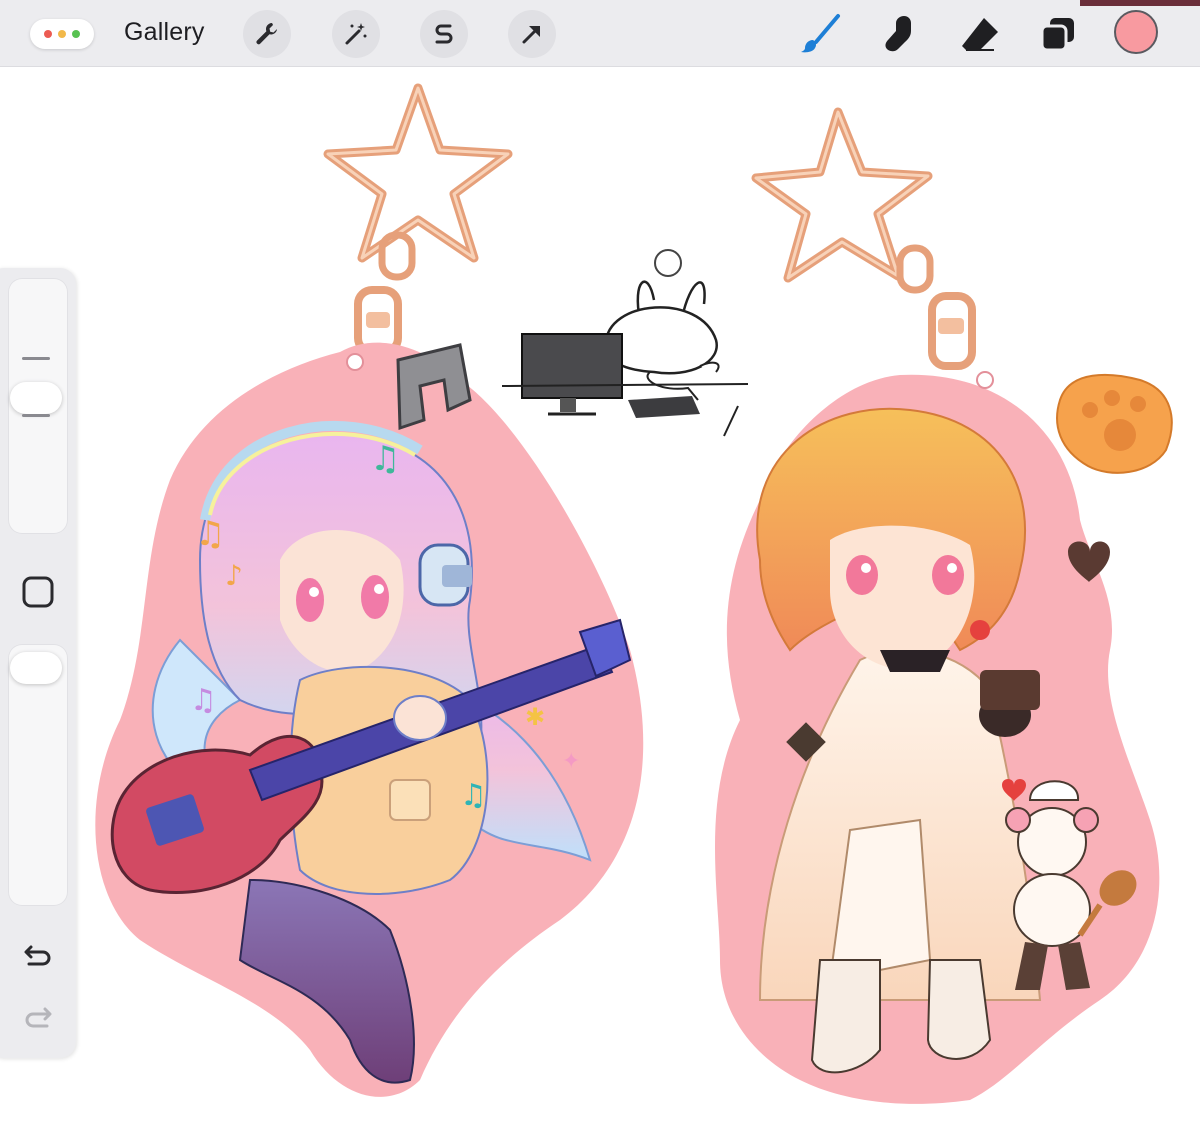 The height and width of the screenshot is (1147, 1200). What do you see at coordinates (1140, 3) in the screenshot?
I see `wallpaper-strip` at bounding box center [1140, 3].